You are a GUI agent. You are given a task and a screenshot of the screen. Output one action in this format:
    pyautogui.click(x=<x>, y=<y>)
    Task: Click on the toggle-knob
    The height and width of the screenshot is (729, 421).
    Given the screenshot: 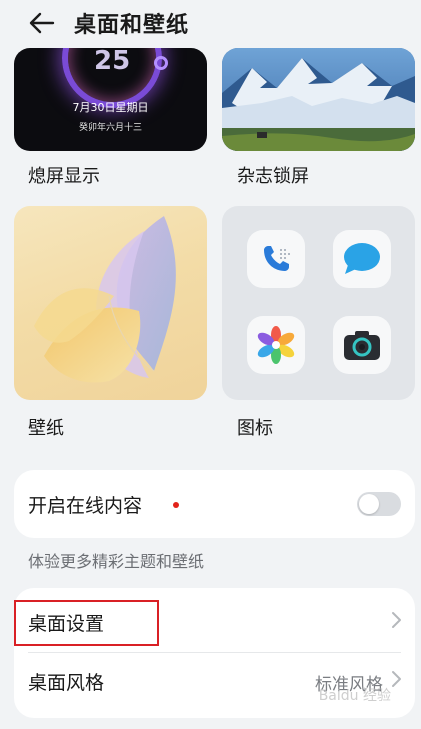 What is the action you would take?
    pyautogui.click(x=369, y=504)
    